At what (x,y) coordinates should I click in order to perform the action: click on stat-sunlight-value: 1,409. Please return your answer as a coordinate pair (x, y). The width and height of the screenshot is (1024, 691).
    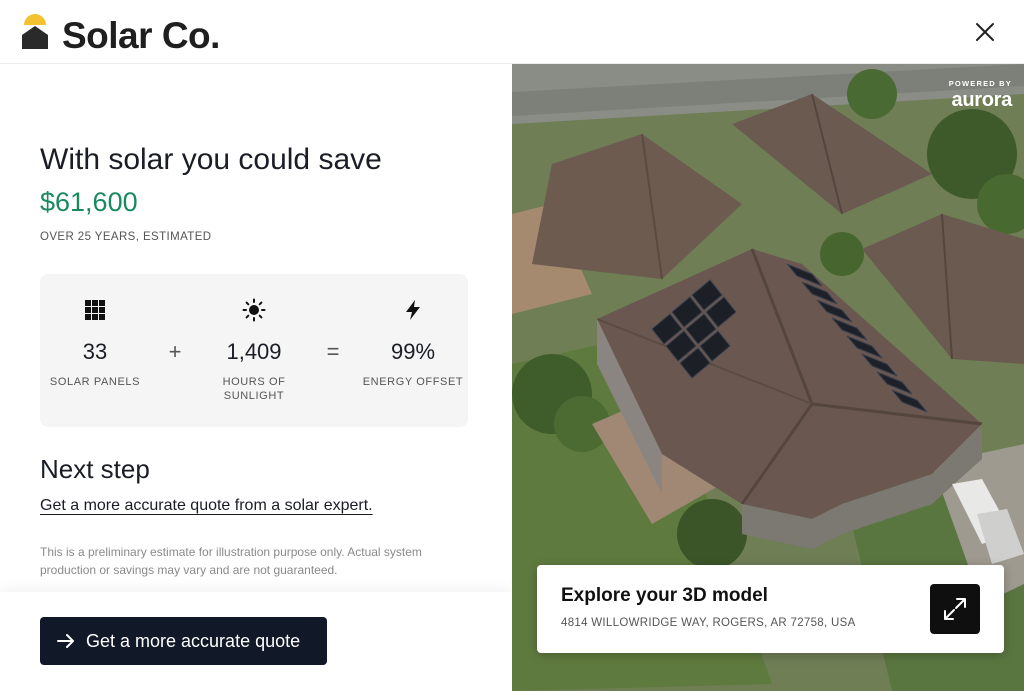
    Looking at the image, I should click on (254, 351).